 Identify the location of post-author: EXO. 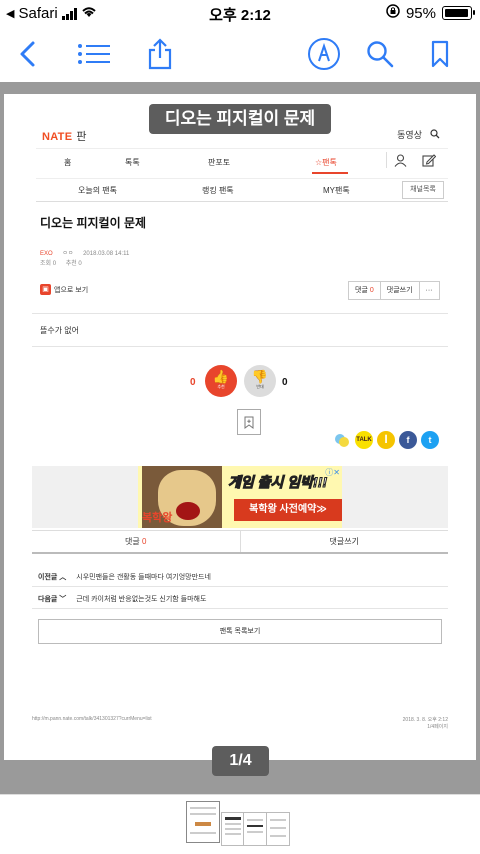
(46, 254).